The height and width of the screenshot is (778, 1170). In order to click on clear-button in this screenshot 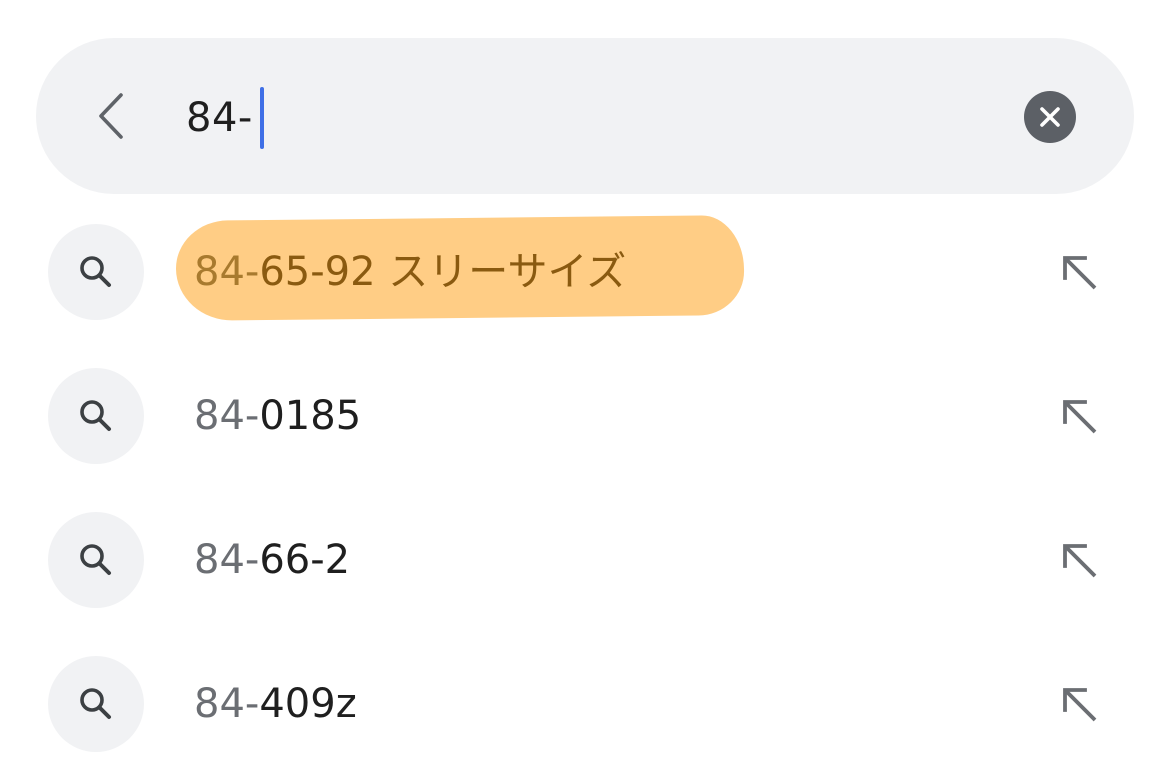, I will do `click(1050, 117)`.